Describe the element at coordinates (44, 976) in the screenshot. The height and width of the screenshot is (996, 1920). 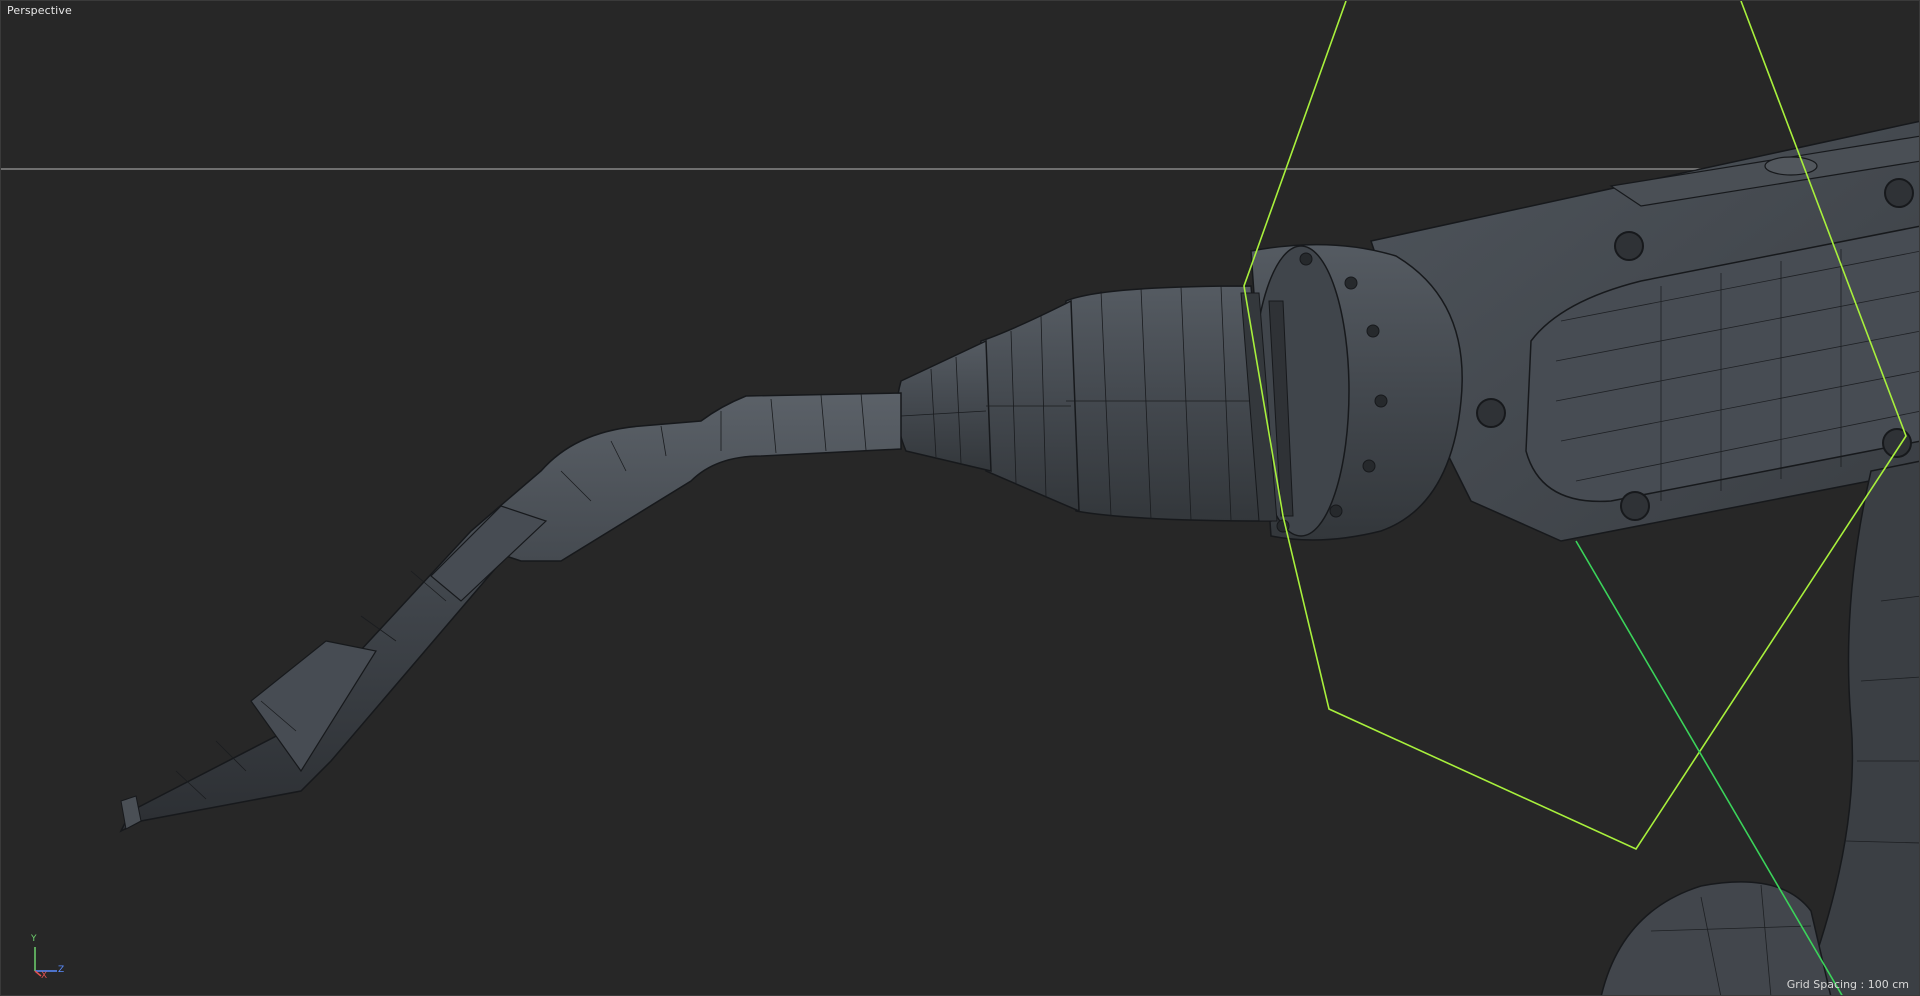
I see `axis-x-label: X` at that location.